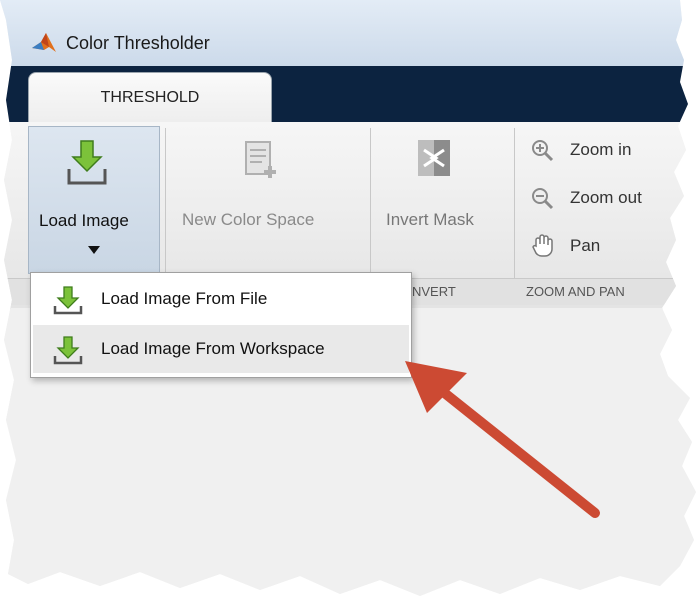 This screenshot has width=698, height=607. I want to click on new-color-space-label: New Color Space, so click(248, 219).